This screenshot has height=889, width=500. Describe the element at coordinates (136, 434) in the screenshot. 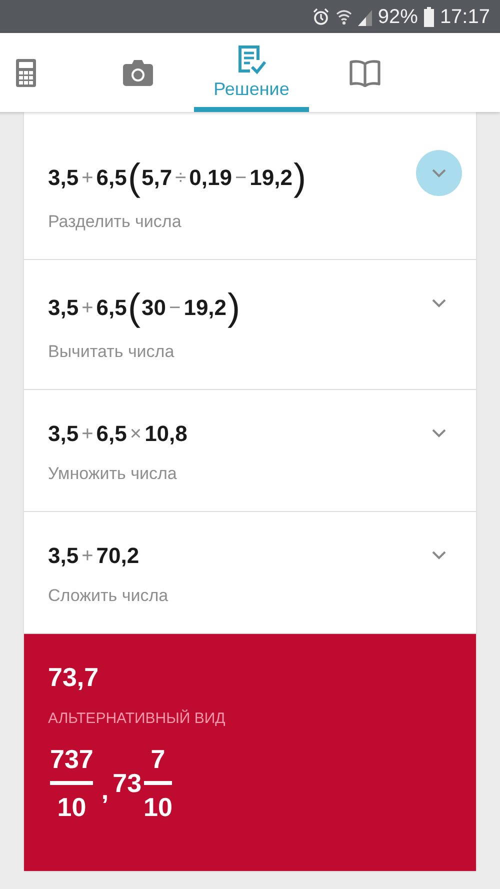

I see `math-operator: ×` at that location.